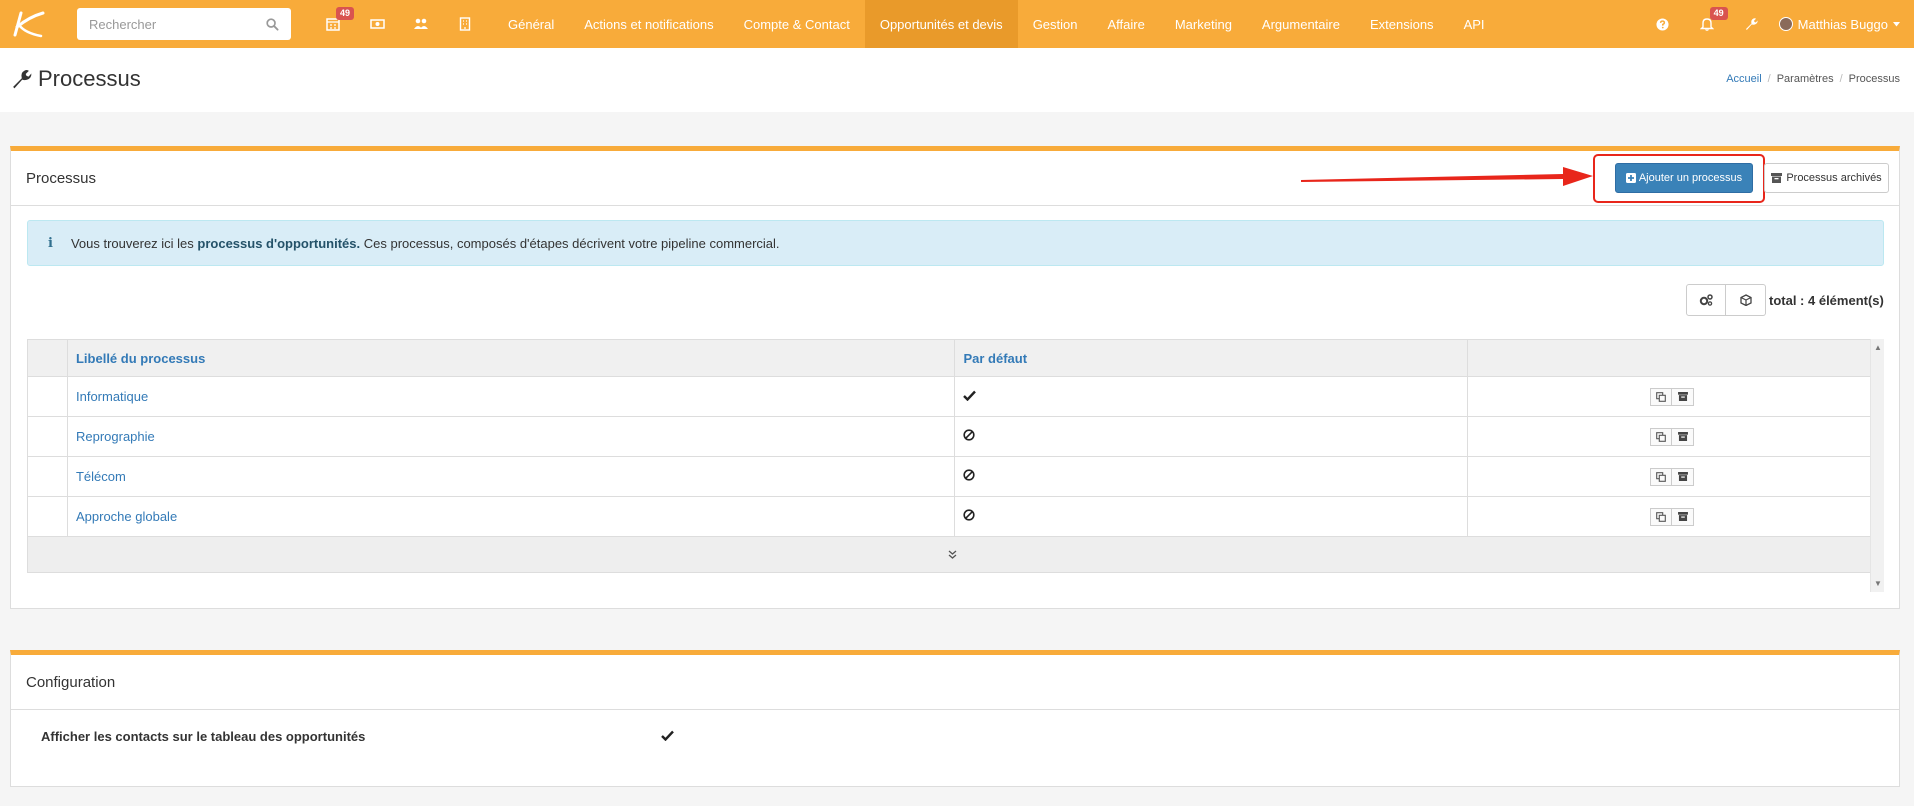 This screenshot has width=1914, height=806. I want to click on help-button, so click(1663, 24).